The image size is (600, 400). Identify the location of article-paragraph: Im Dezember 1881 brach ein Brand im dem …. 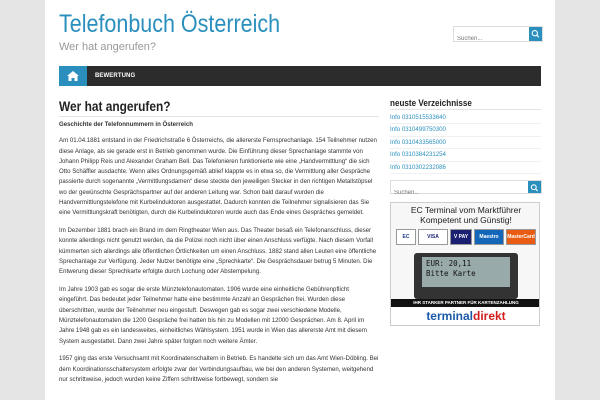
(218, 251).